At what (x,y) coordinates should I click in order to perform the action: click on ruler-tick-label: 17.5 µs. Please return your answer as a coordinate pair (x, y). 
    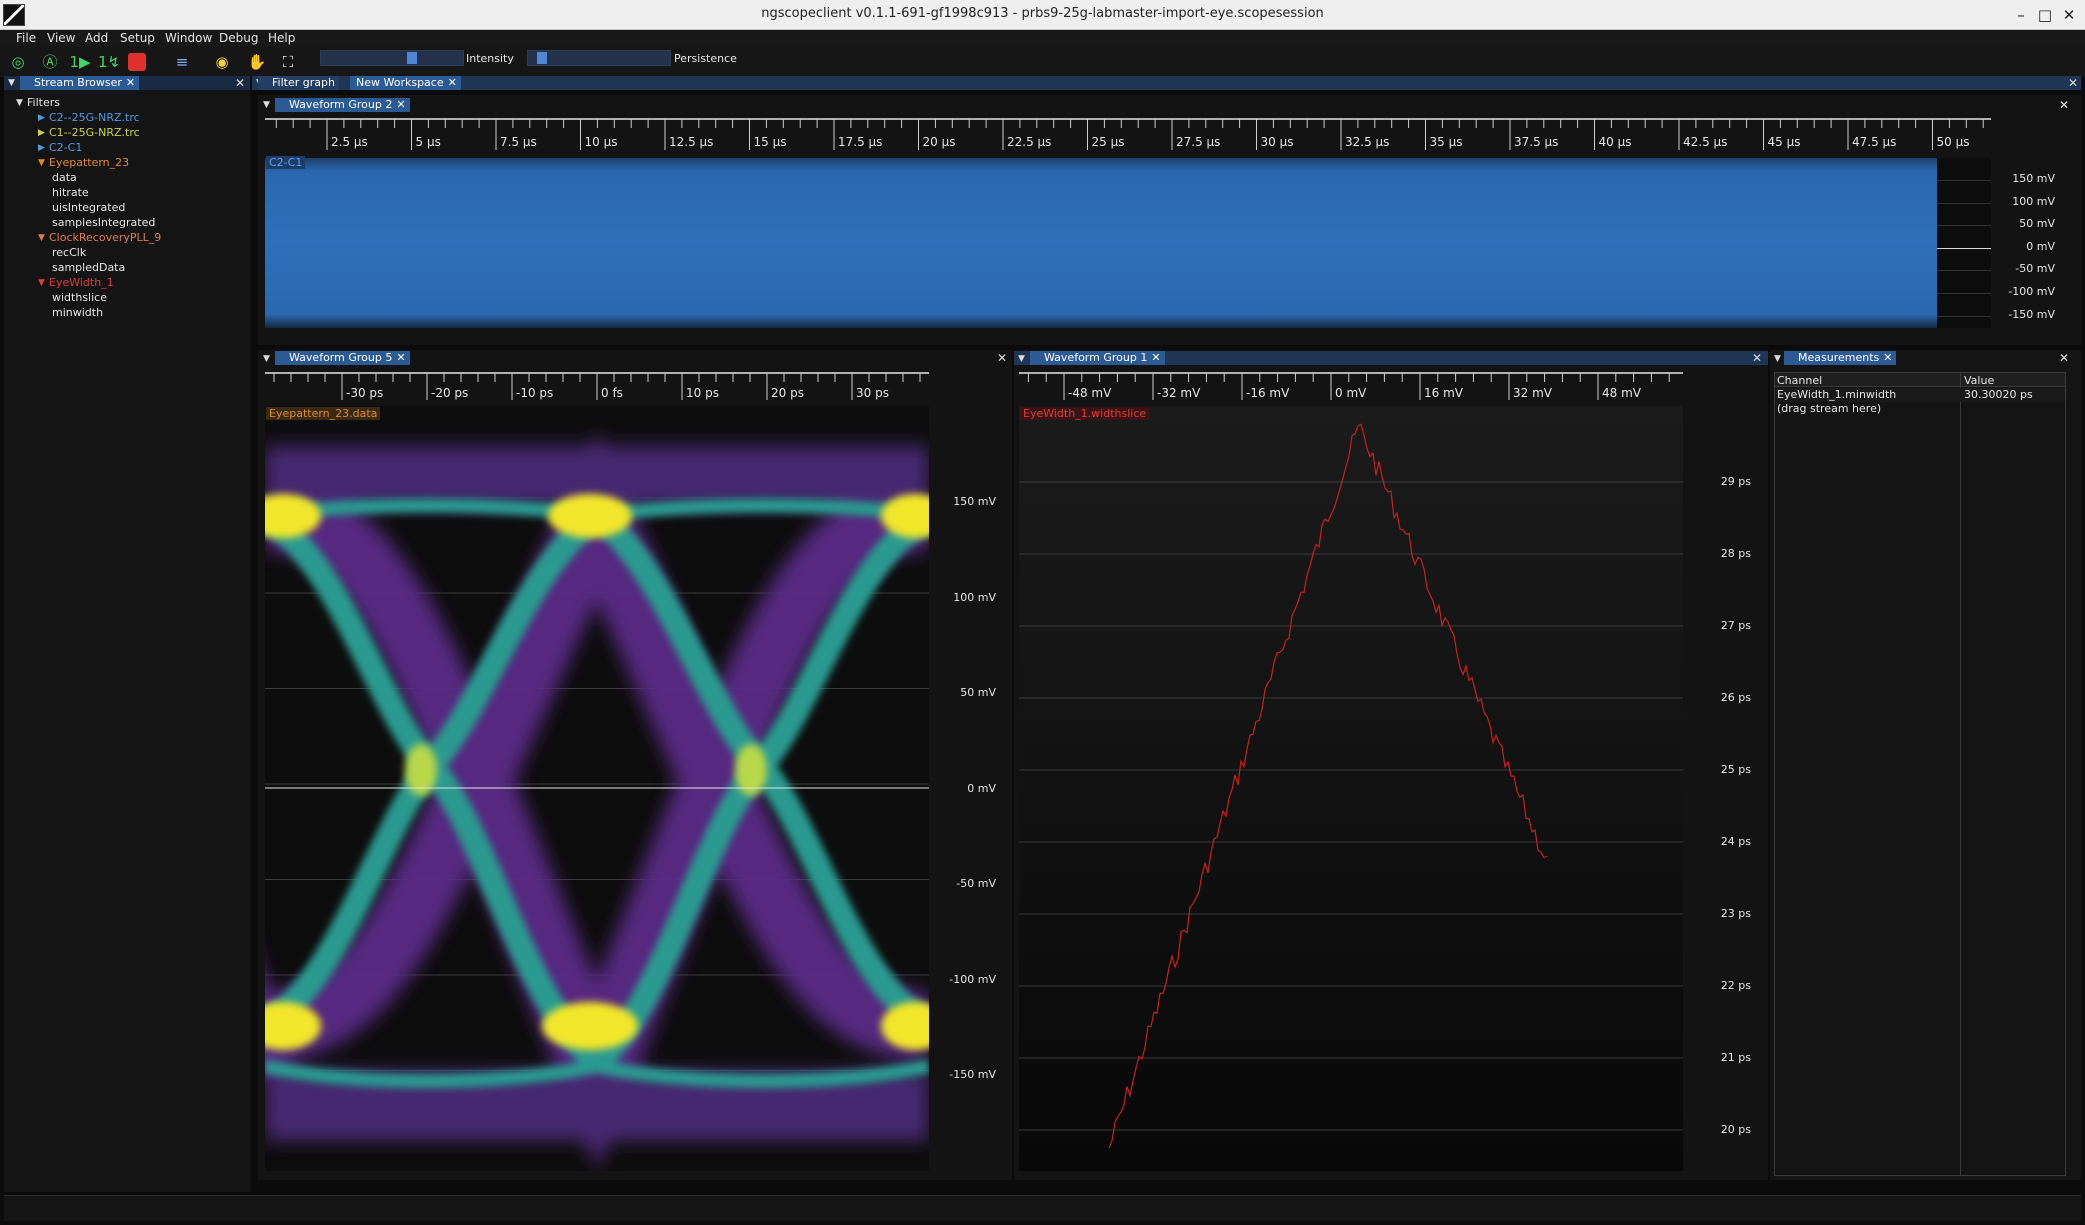
    Looking at the image, I should click on (860, 142).